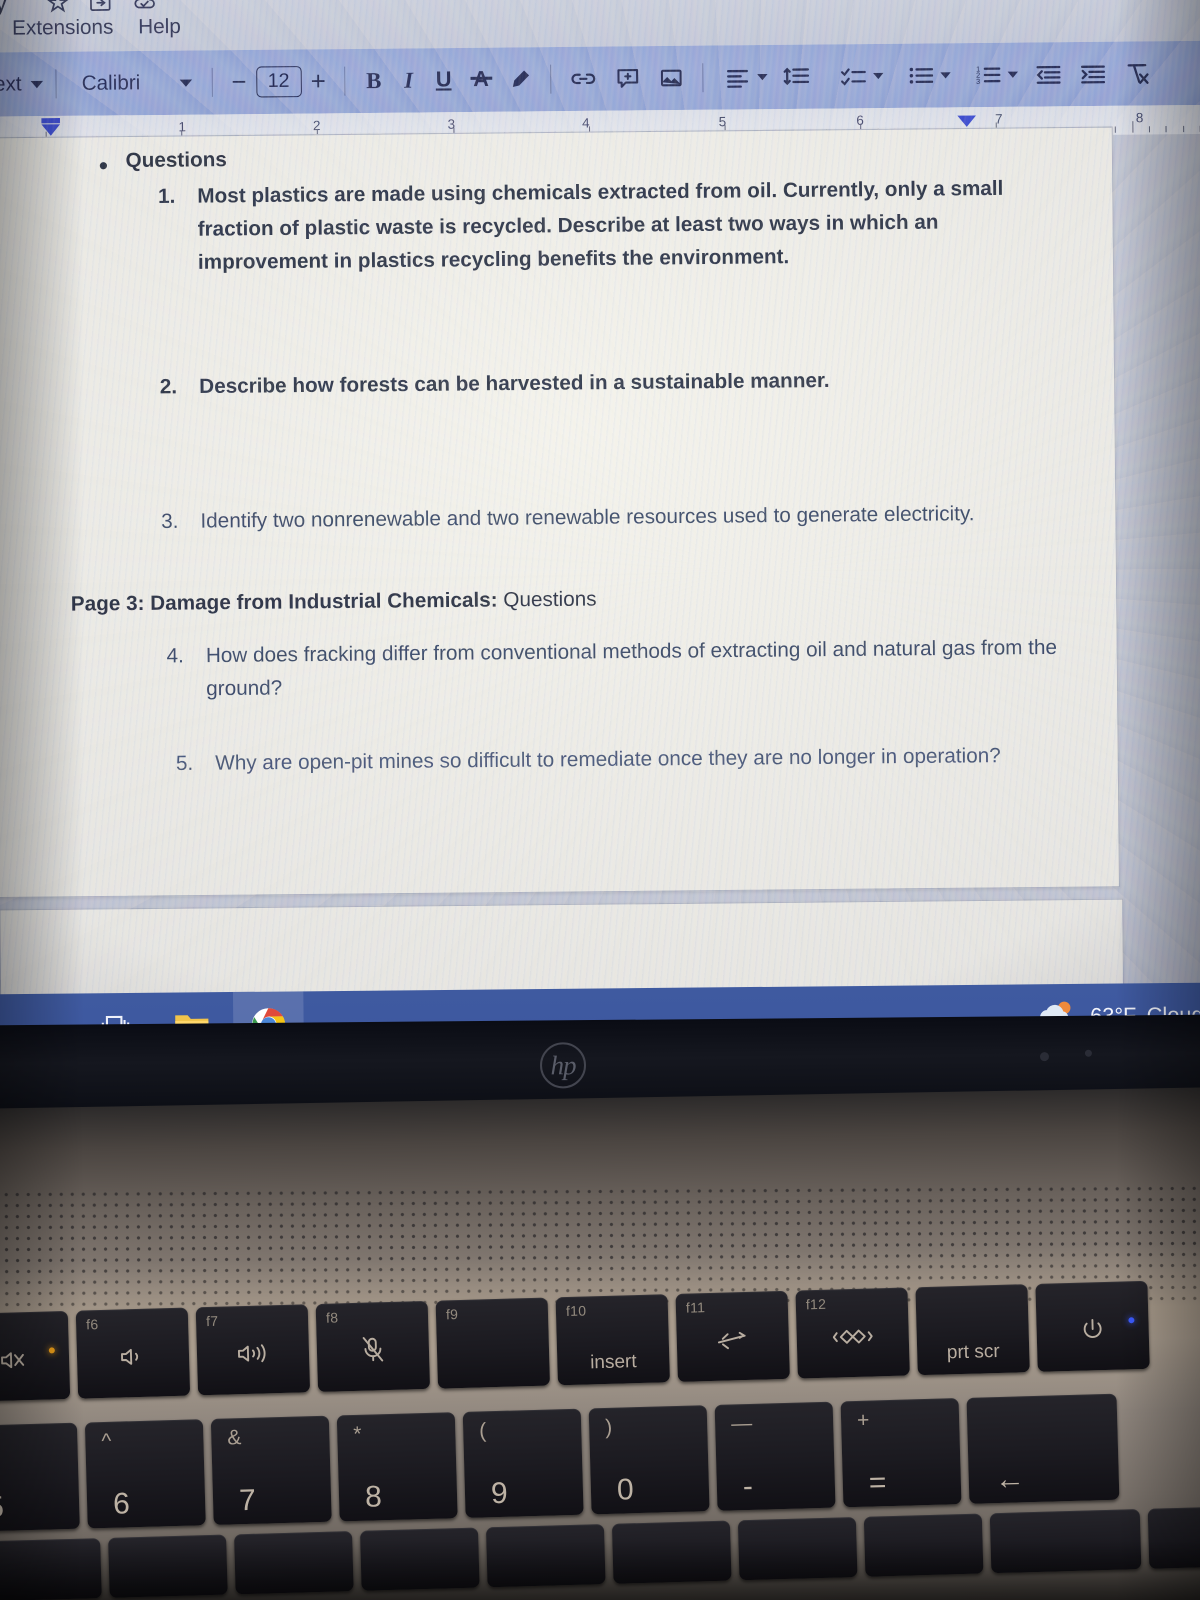 The width and height of the screenshot is (1200, 1600). What do you see at coordinates (852, 1333) in the screenshot?
I see `key-f12: f12` at bounding box center [852, 1333].